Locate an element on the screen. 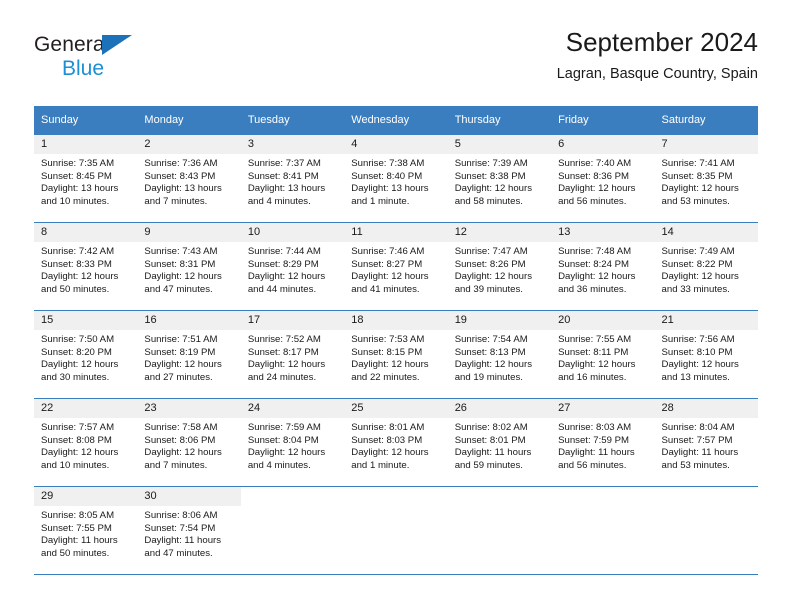 Image resolution: width=792 pixels, height=612 pixels. day-number: 14 is located at coordinates (706, 232).